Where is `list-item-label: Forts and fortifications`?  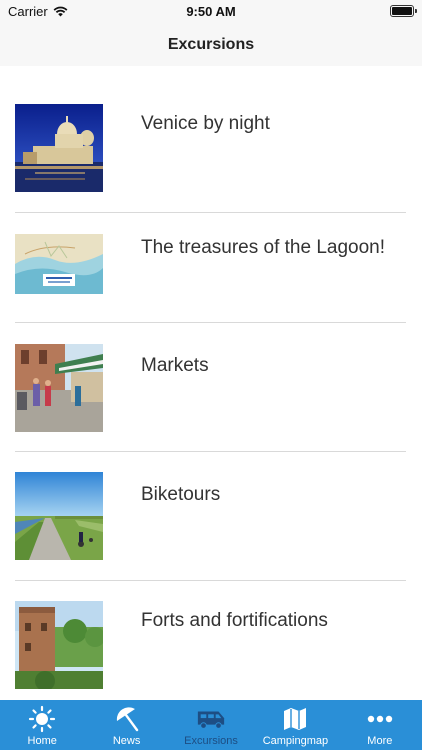
list-item-label: Forts and fortifications is located at coordinates (234, 620).